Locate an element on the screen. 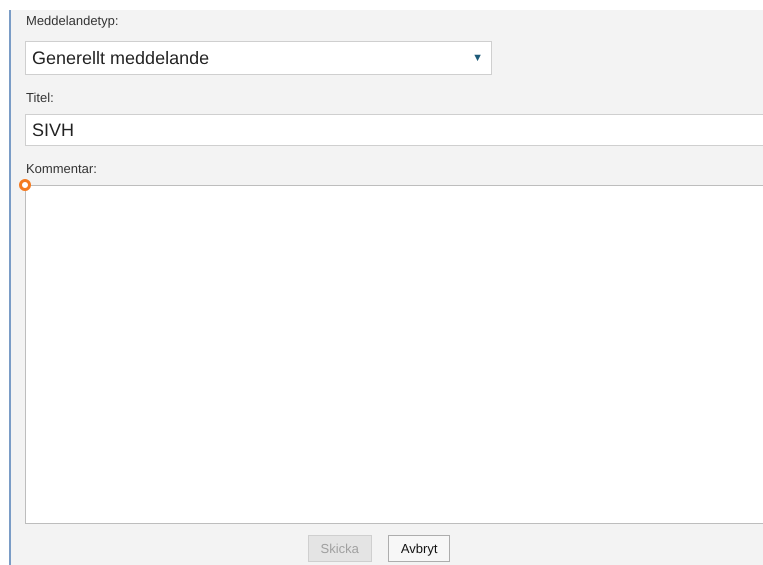  resize-handle-icon is located at coordinates (25, 185).